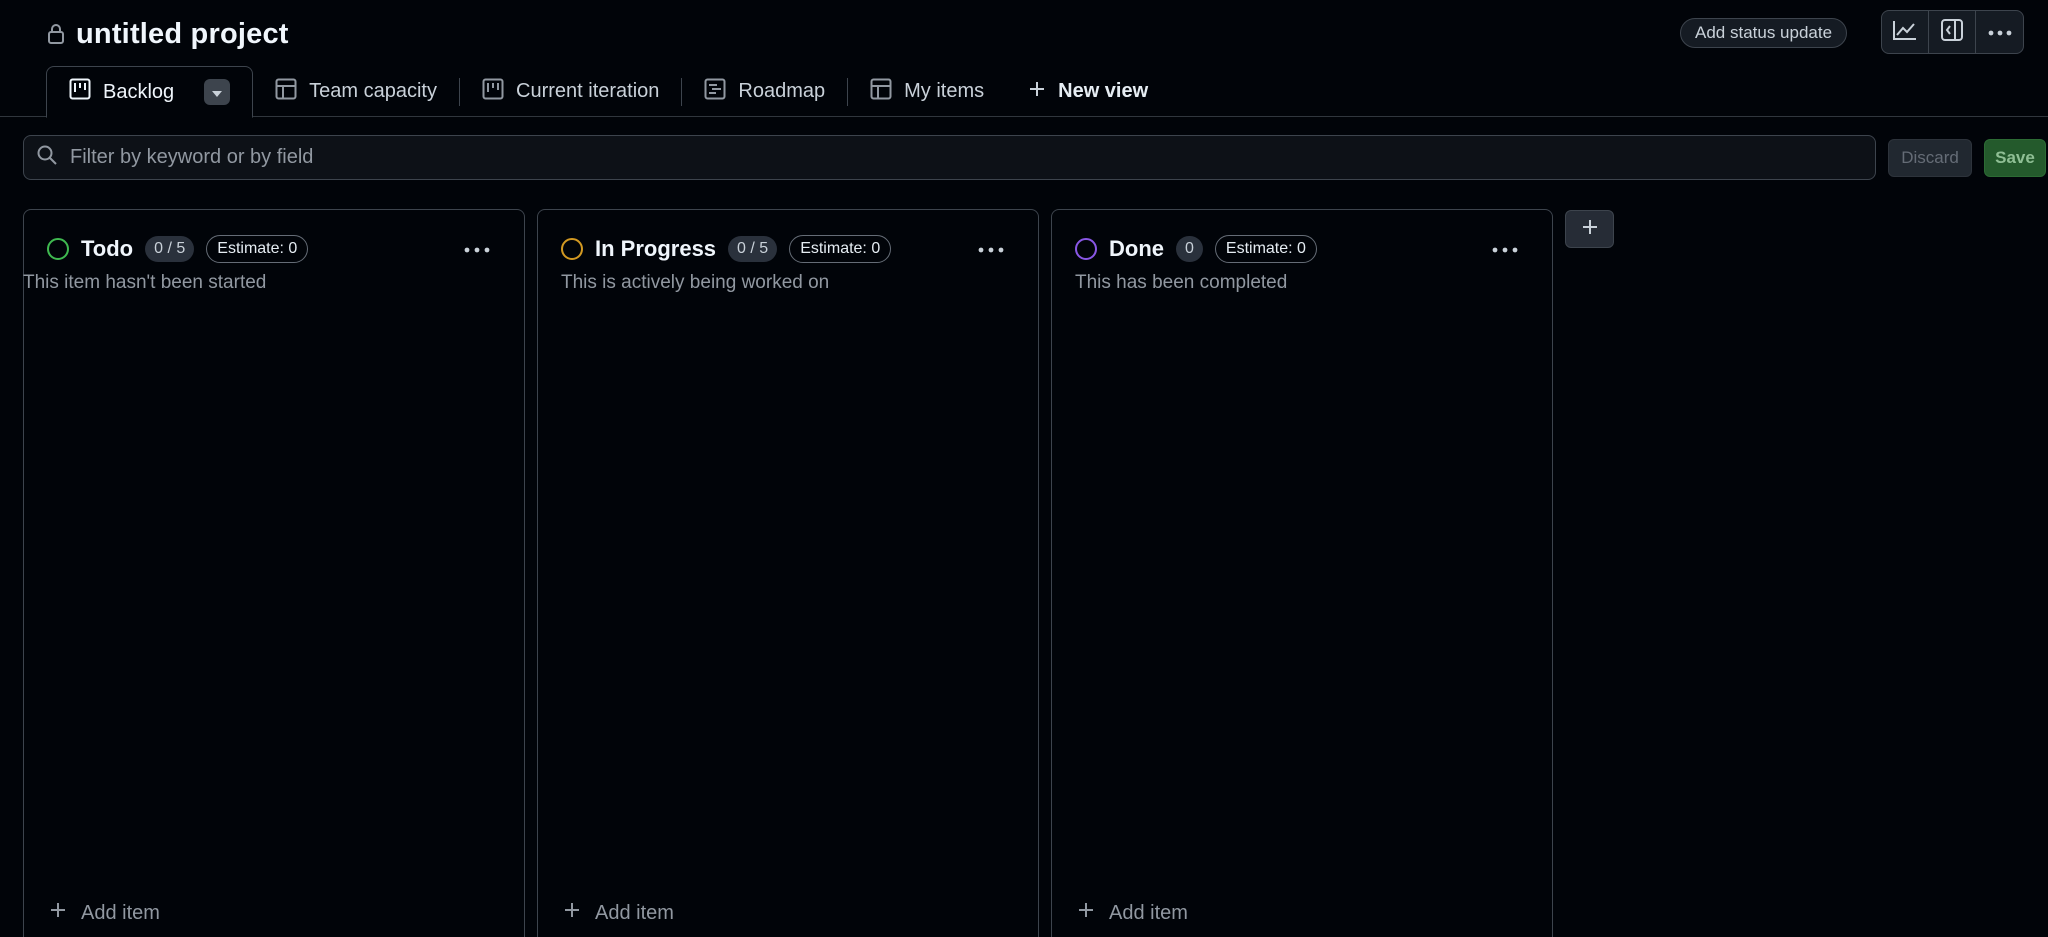  I want to click on filter-bar, so click(949, 157).